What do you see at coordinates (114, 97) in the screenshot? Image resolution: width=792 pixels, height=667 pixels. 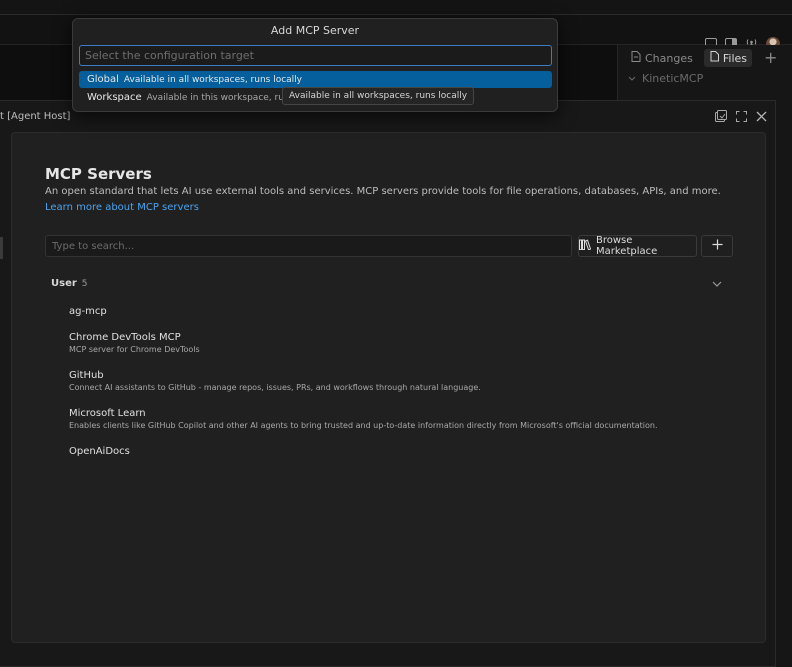 I see `quick-pick-item-label: Workspace` at bounding box center [114, 97].